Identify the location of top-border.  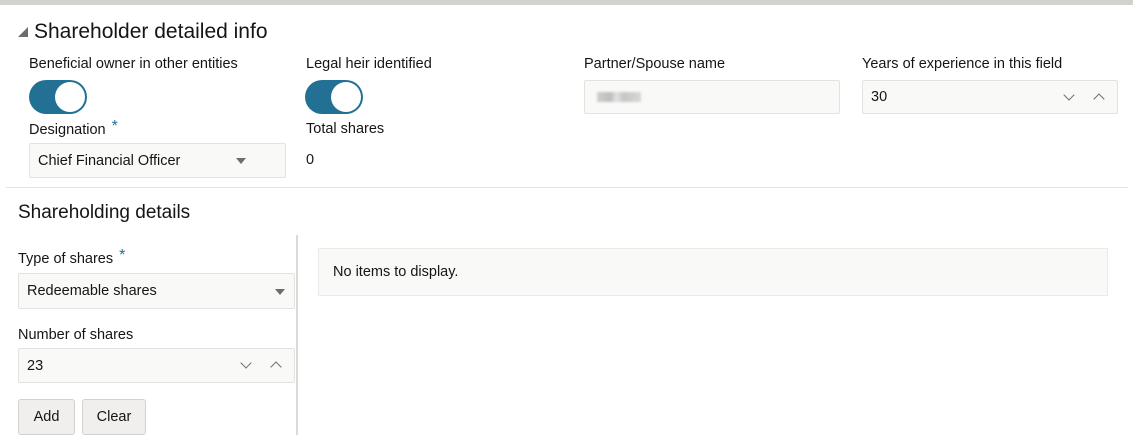
(566, 2).